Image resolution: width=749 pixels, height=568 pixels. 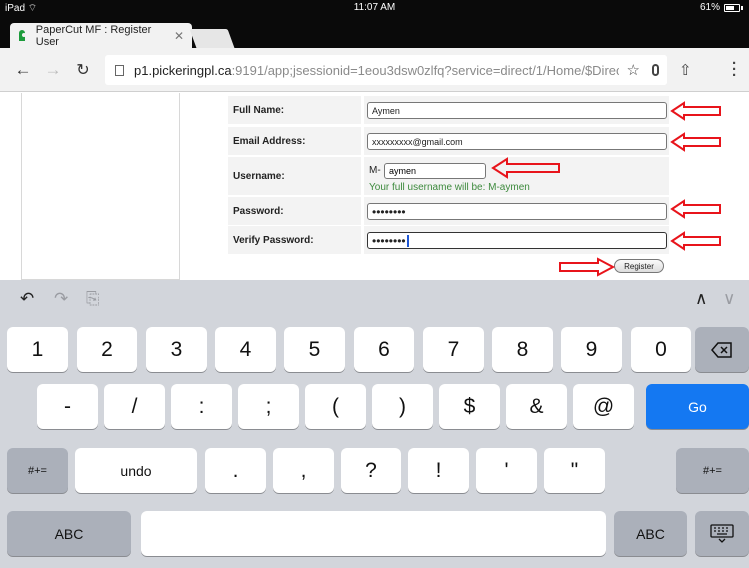 What do you see at coordinates (93, 35) in the screenshot?
I see `tab-title: PaperCut MF : Register User` at bounding box center [93, 35].